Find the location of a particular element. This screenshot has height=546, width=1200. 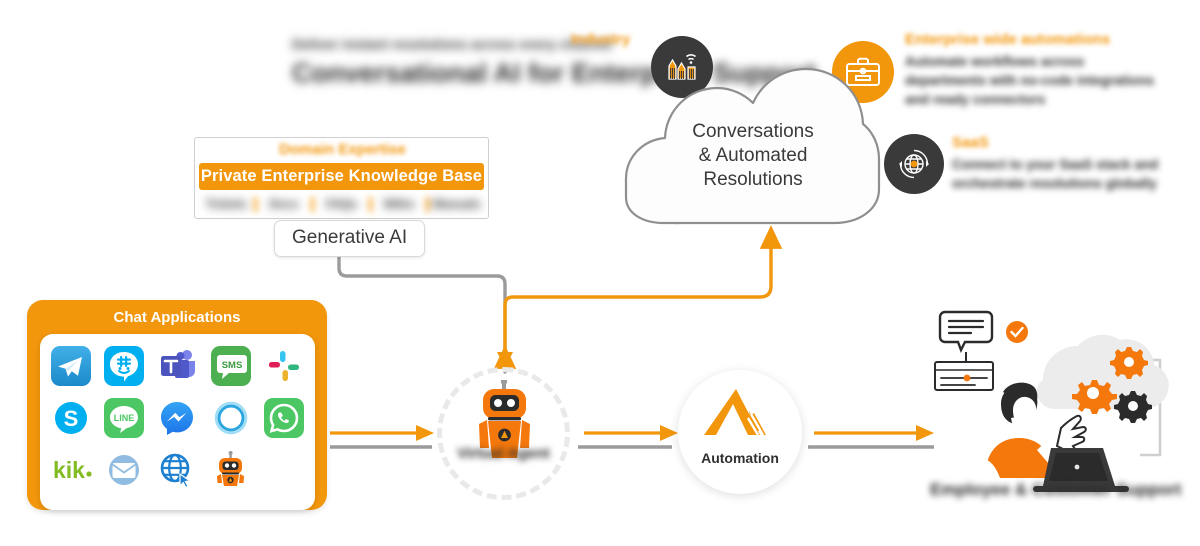

knowledge-source: Manuals is located at coordinates (456, 204).